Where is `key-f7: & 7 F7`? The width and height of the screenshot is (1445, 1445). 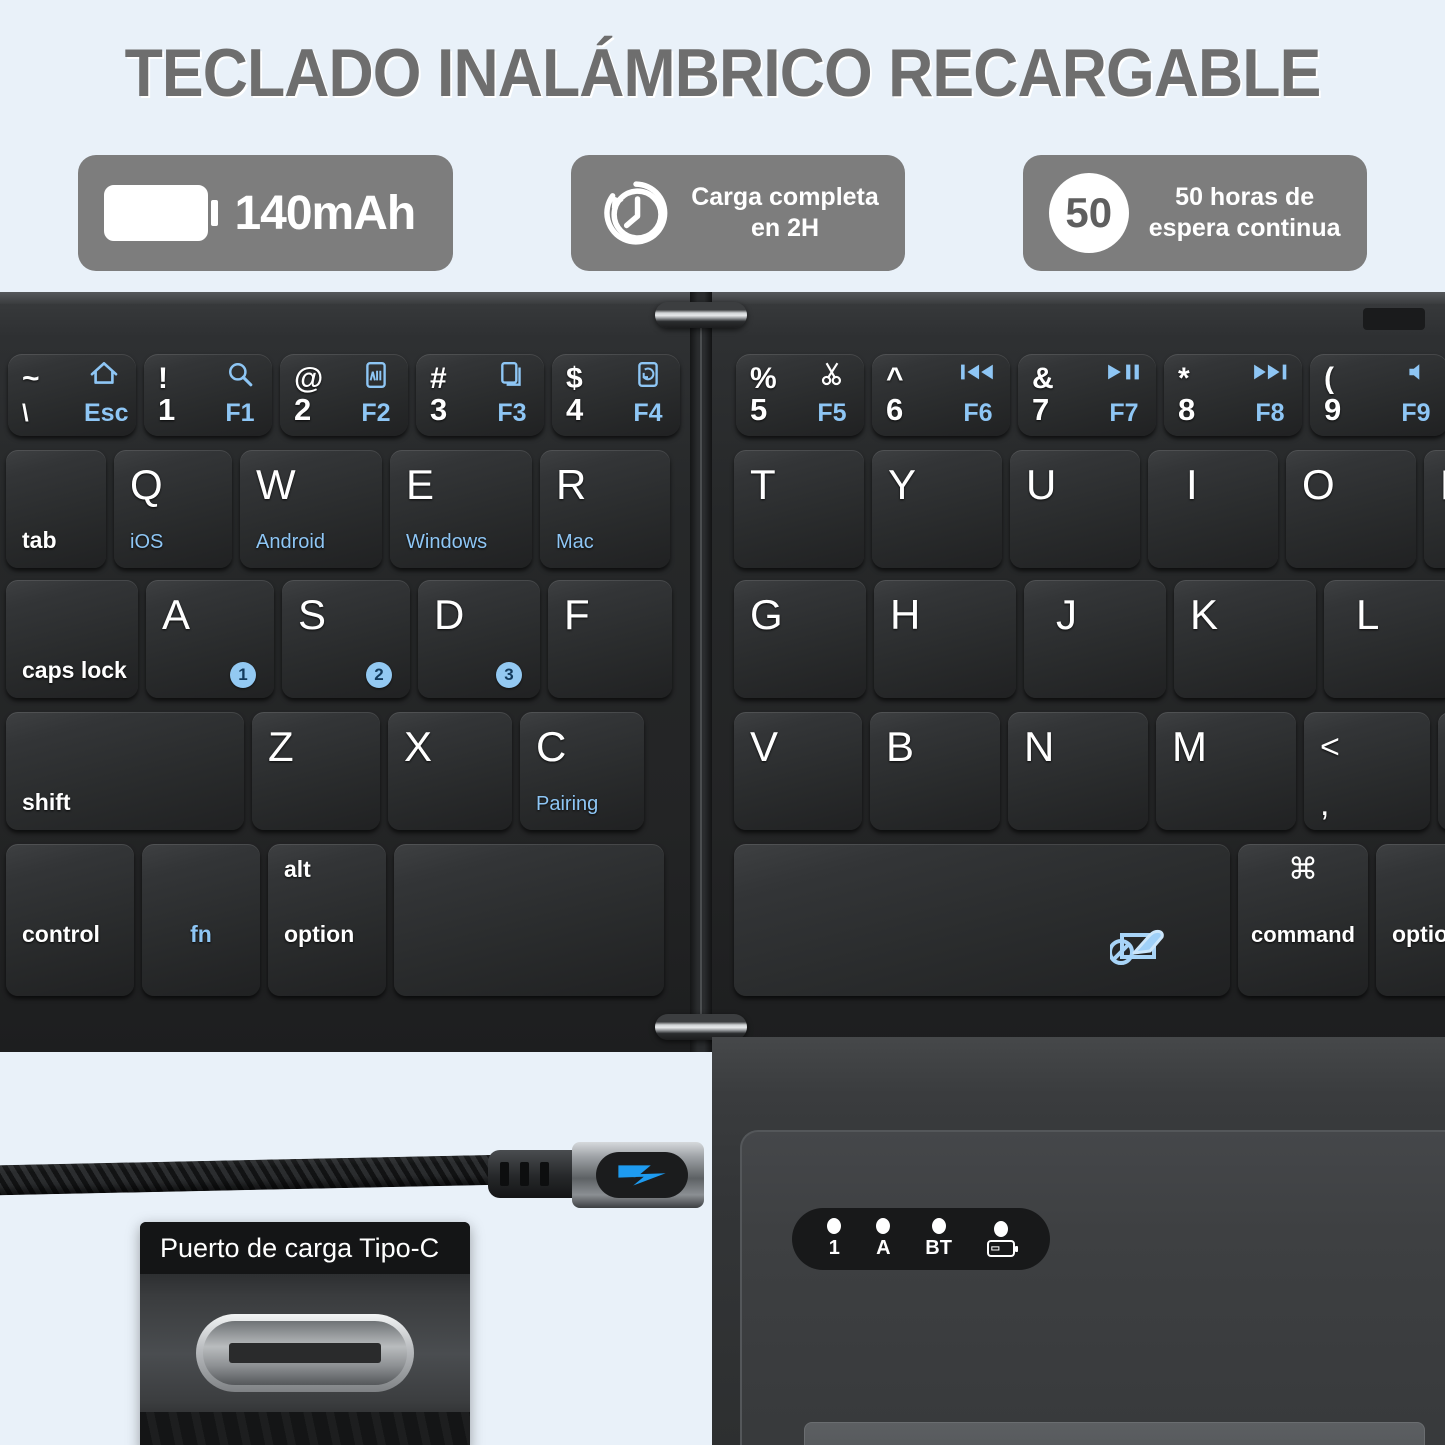
key-f7: & 7 F7 is located at coordinates (1087, 395).